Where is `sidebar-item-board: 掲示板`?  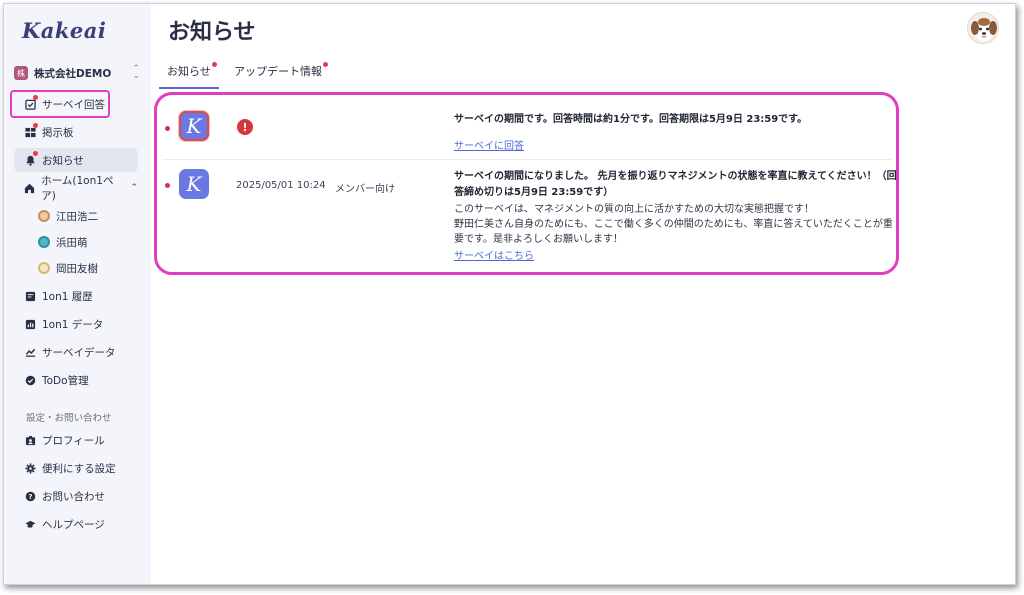
sidebar-item-board: 掲示板 is located at coordinates (76, 132).